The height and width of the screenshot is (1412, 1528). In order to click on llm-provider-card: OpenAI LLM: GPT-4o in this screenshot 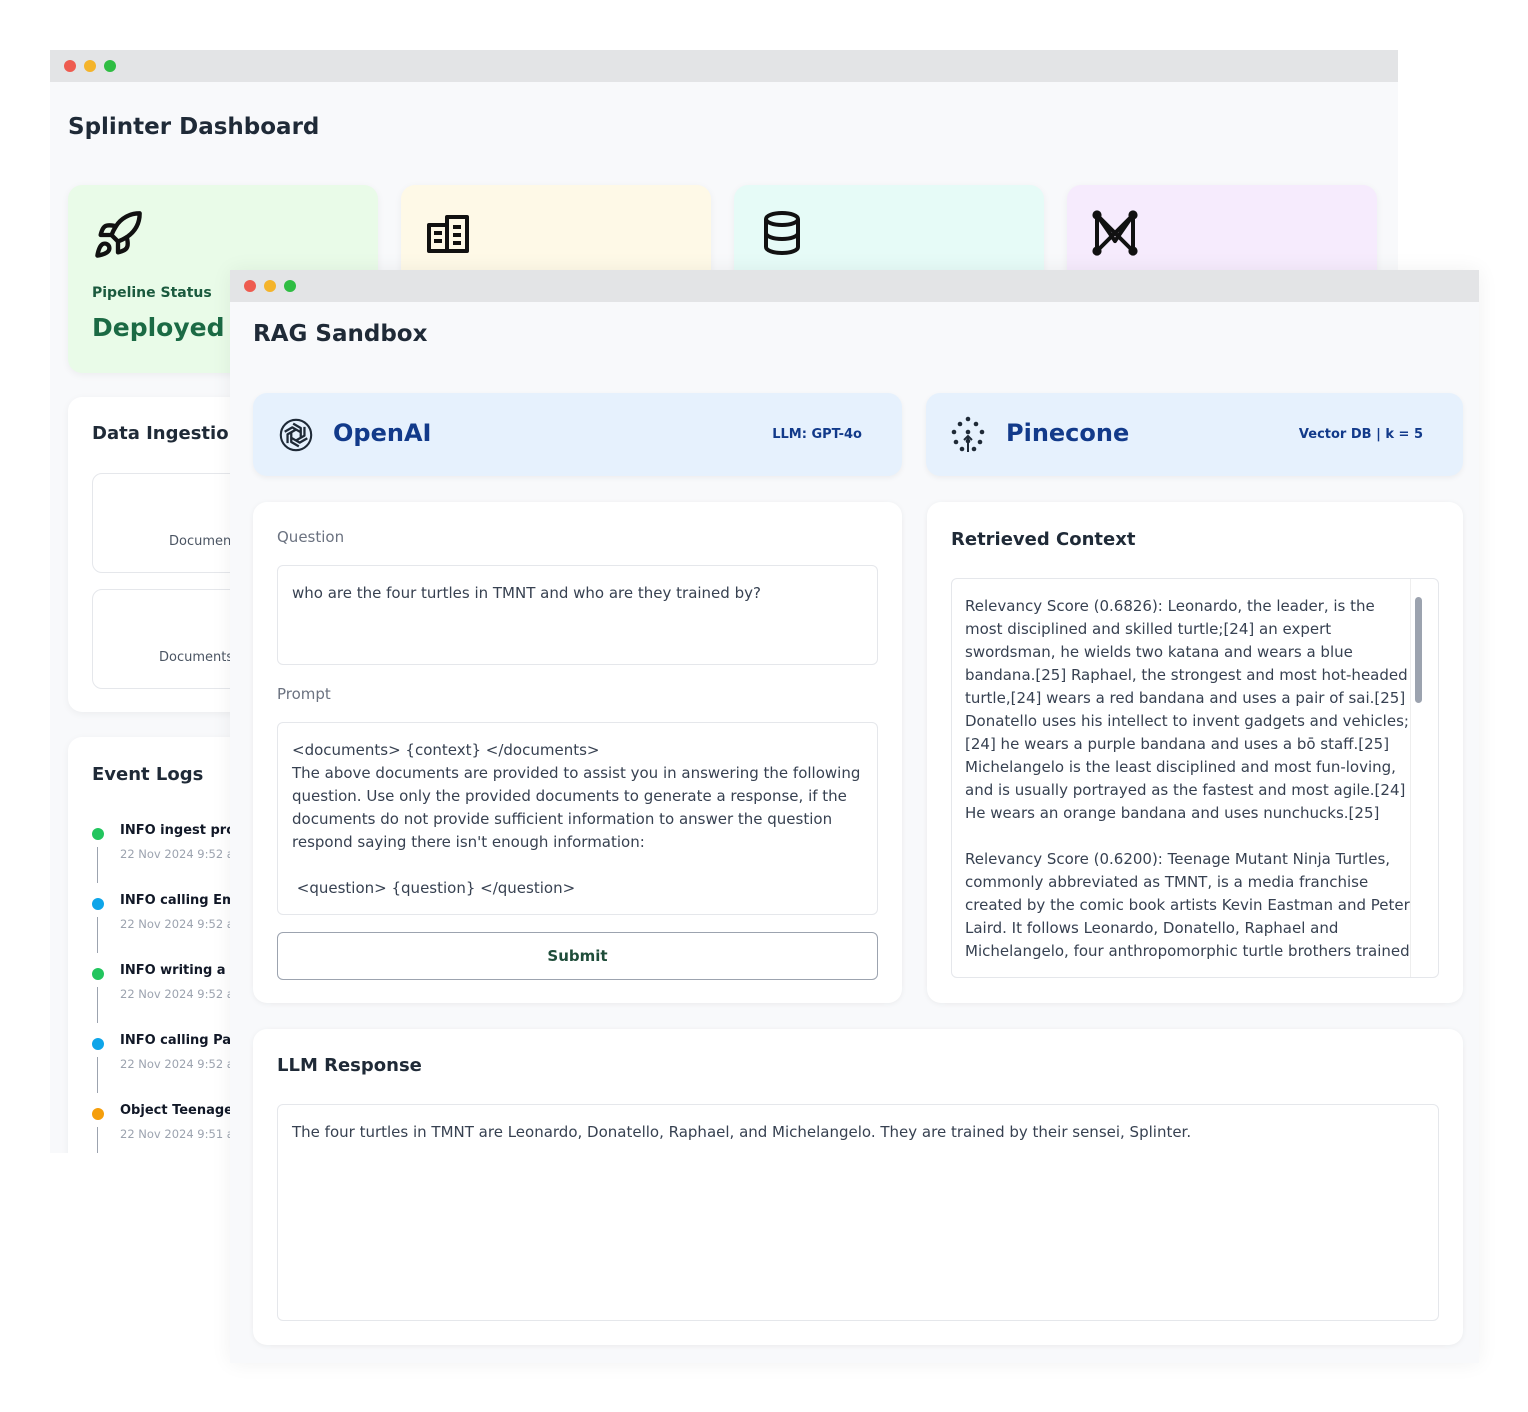, I will do `click(577, 434)`.